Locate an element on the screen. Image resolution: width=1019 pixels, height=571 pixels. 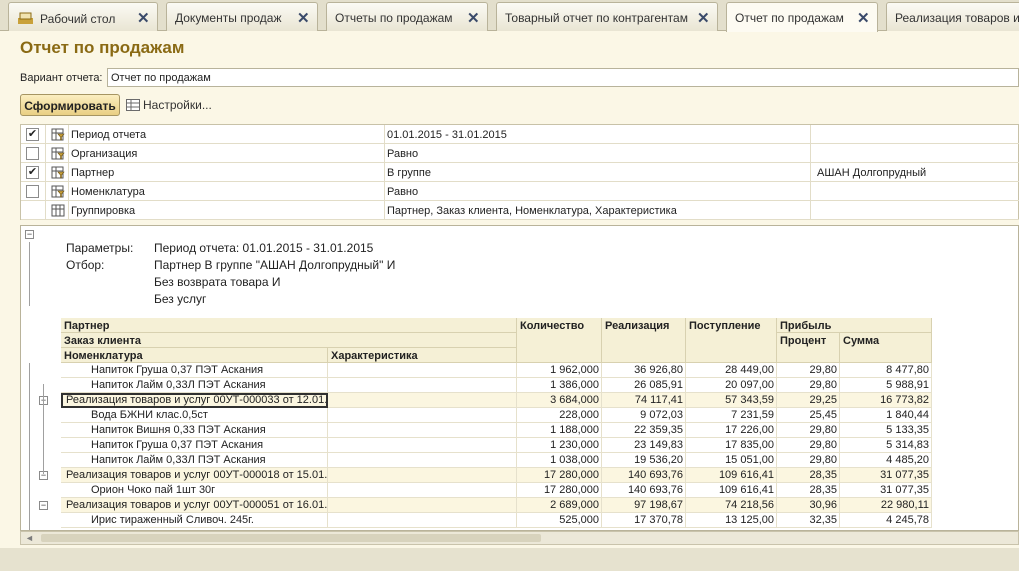
cell-sales: 140 693,76 is located at coordinates (644, 475).